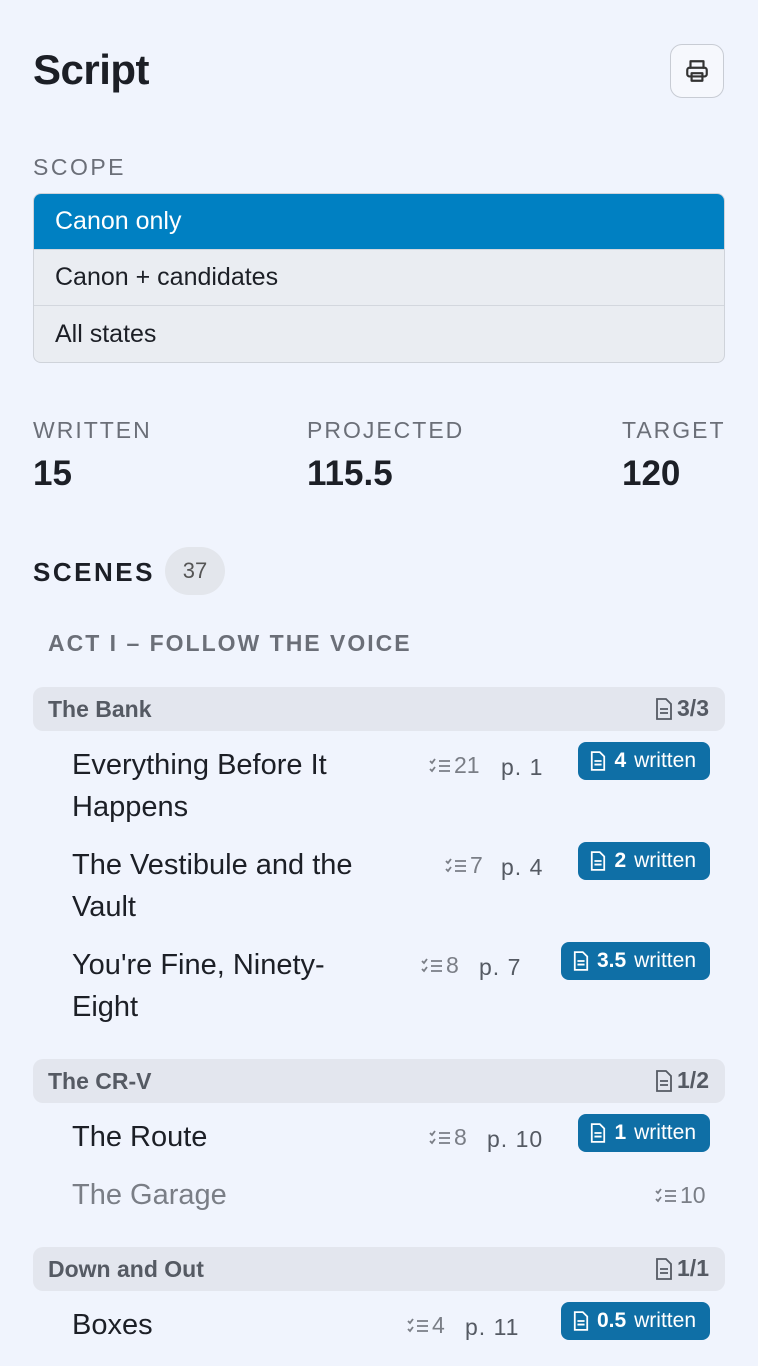 This screenshot has height=1366, width=758. Describe the element at coordinates (682, 1080) in the screenshot. I see `group-count: 1/2` at that location.